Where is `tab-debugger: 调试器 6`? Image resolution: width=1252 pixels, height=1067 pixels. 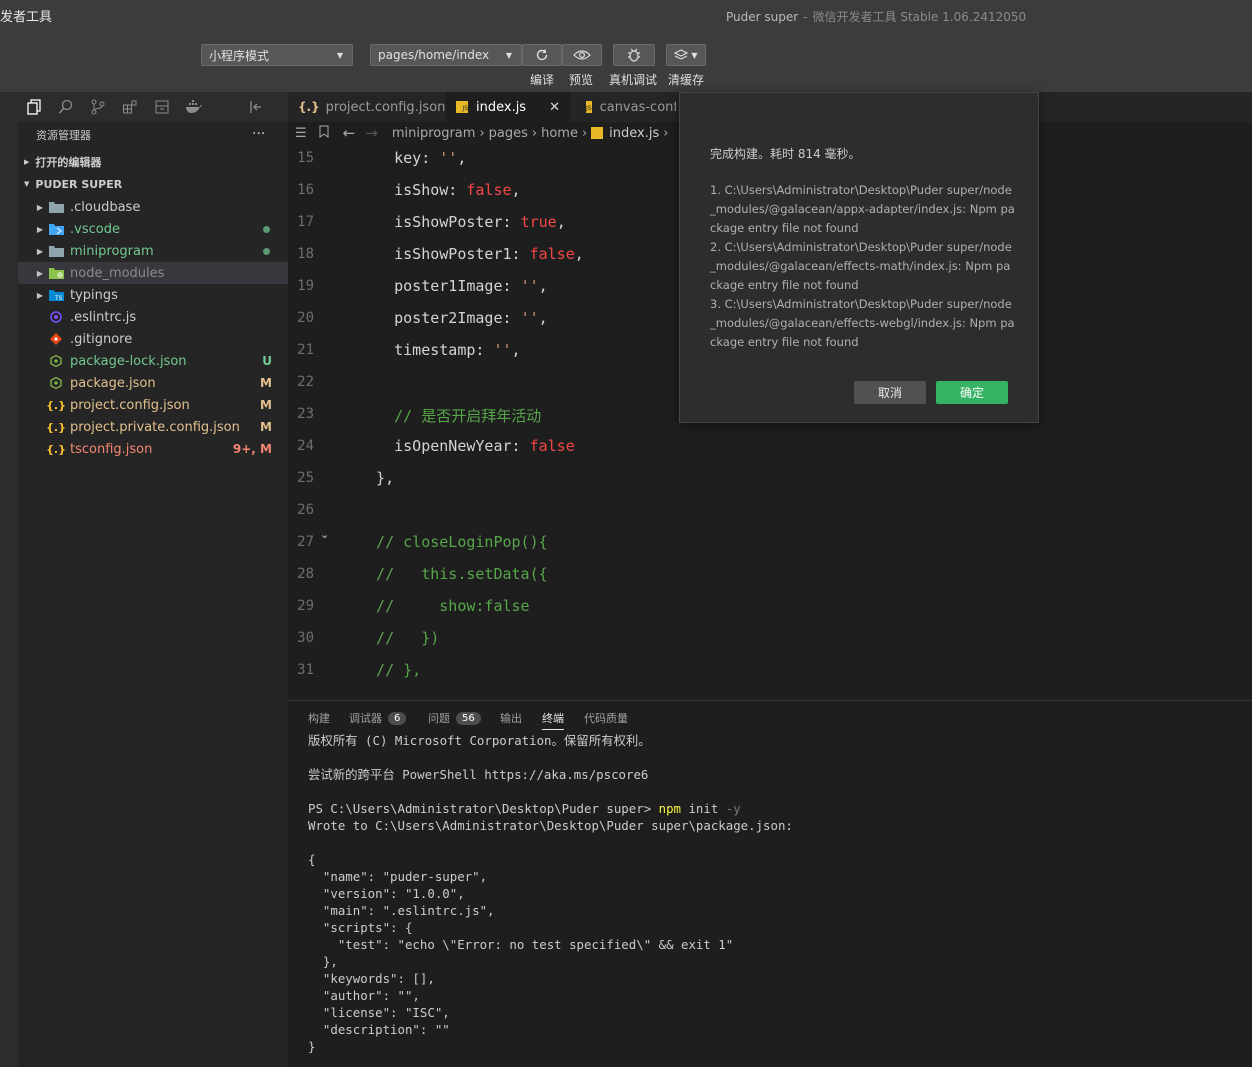
tab-debugger: 调试器 6 is located at coordinates (378, 718).